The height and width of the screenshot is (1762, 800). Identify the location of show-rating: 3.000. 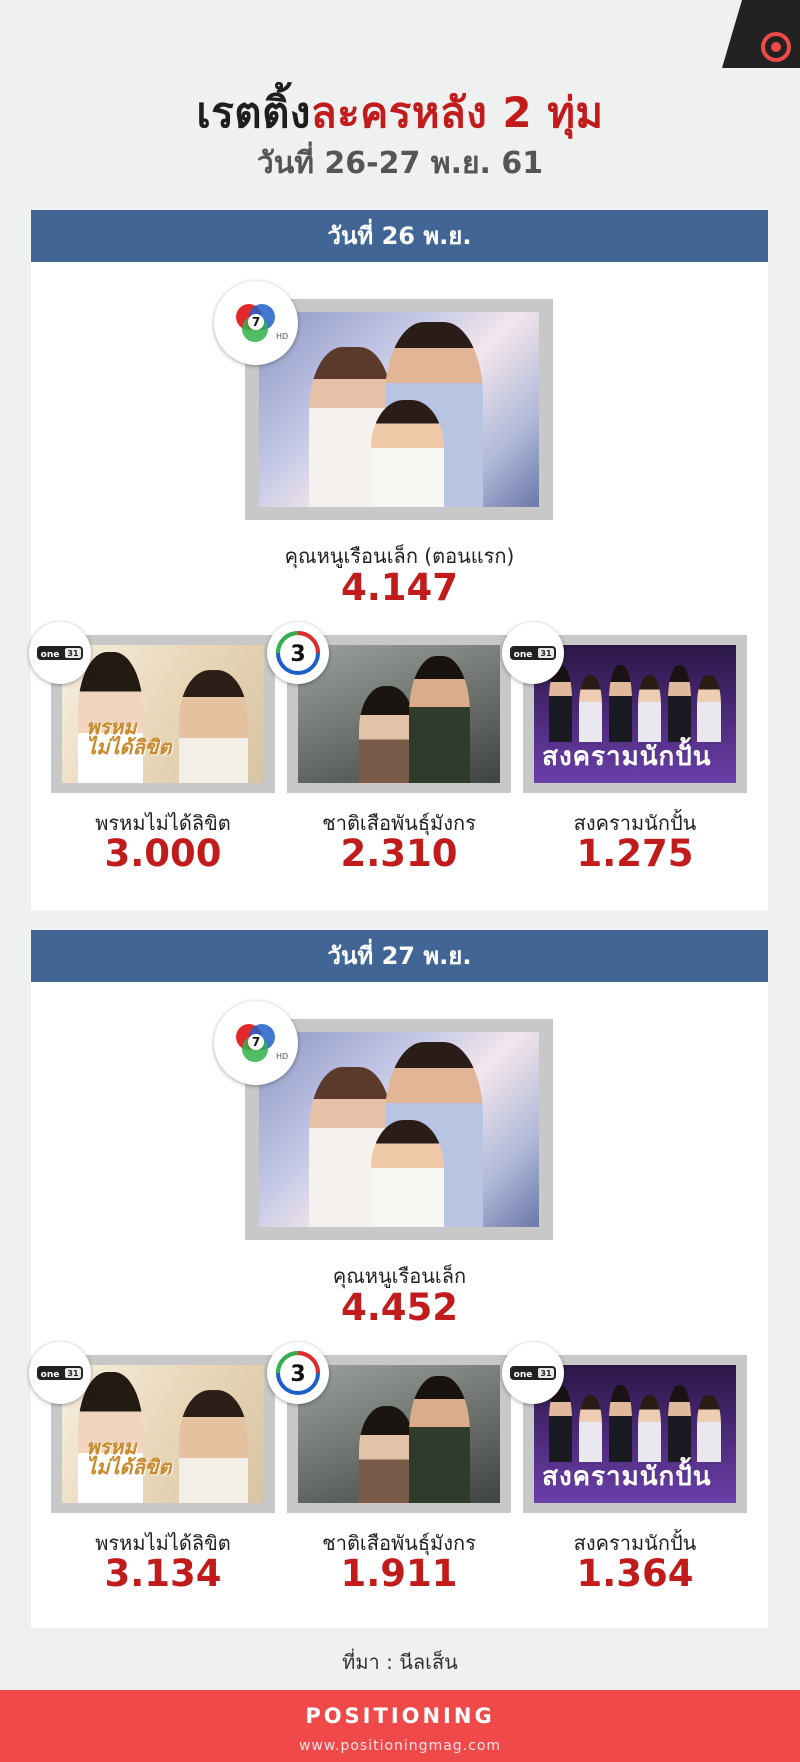
(163, 853).